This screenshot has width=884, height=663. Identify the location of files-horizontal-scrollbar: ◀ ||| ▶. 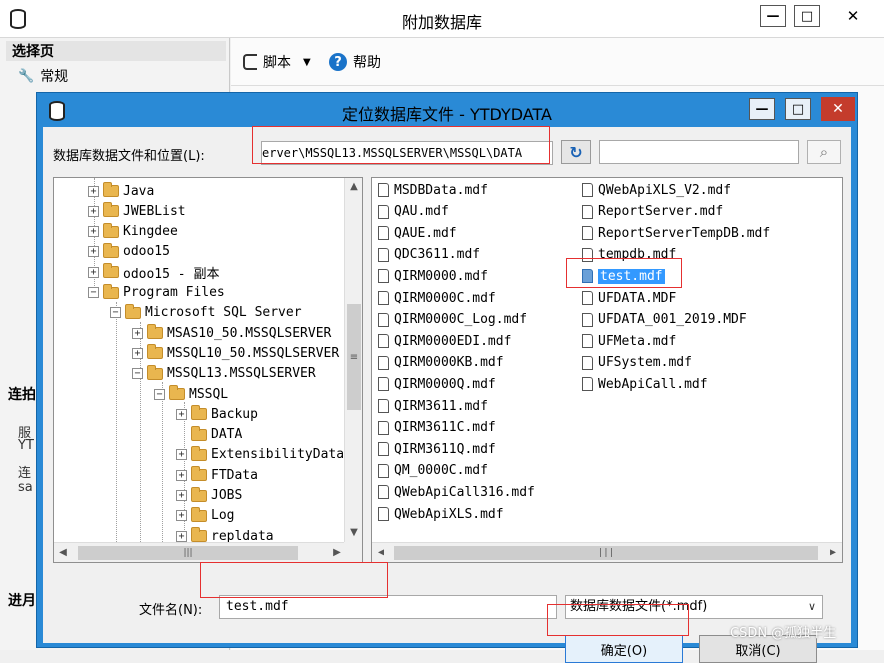
(607, 552).